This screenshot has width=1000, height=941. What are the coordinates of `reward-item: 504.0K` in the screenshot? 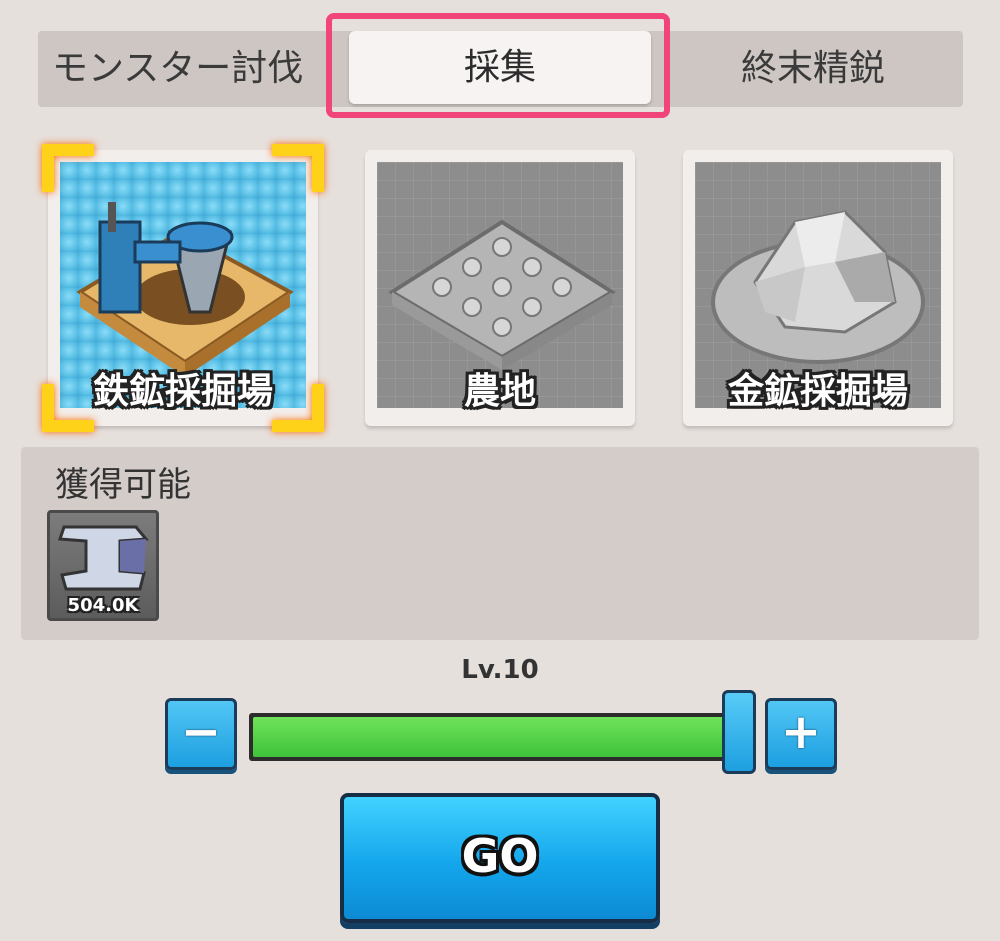 It's located at (103, 565).